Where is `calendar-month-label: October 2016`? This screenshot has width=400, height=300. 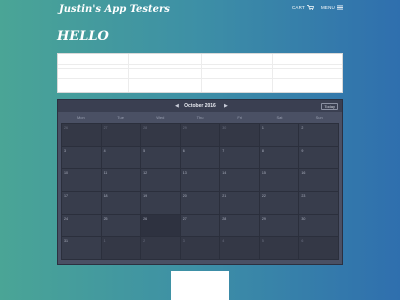
calendar-month-label: October 2016 is located at coordinates (200, 106).